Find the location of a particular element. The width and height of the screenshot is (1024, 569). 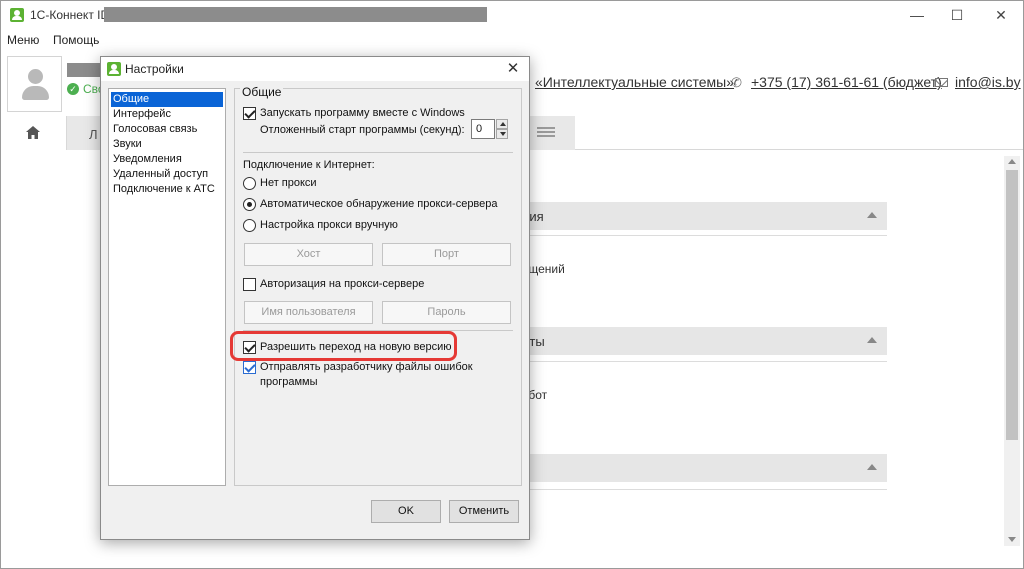

user-icon is located at coordinates (35, 76).